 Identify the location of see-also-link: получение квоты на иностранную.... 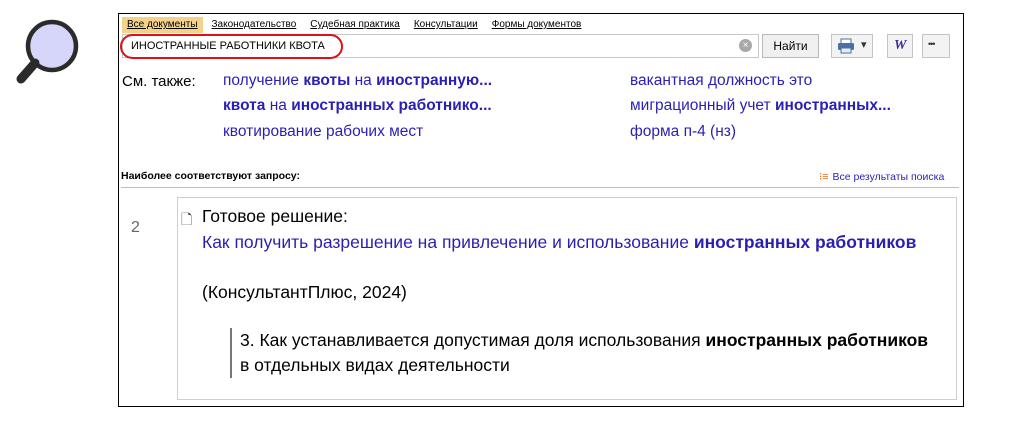
(357, 81).